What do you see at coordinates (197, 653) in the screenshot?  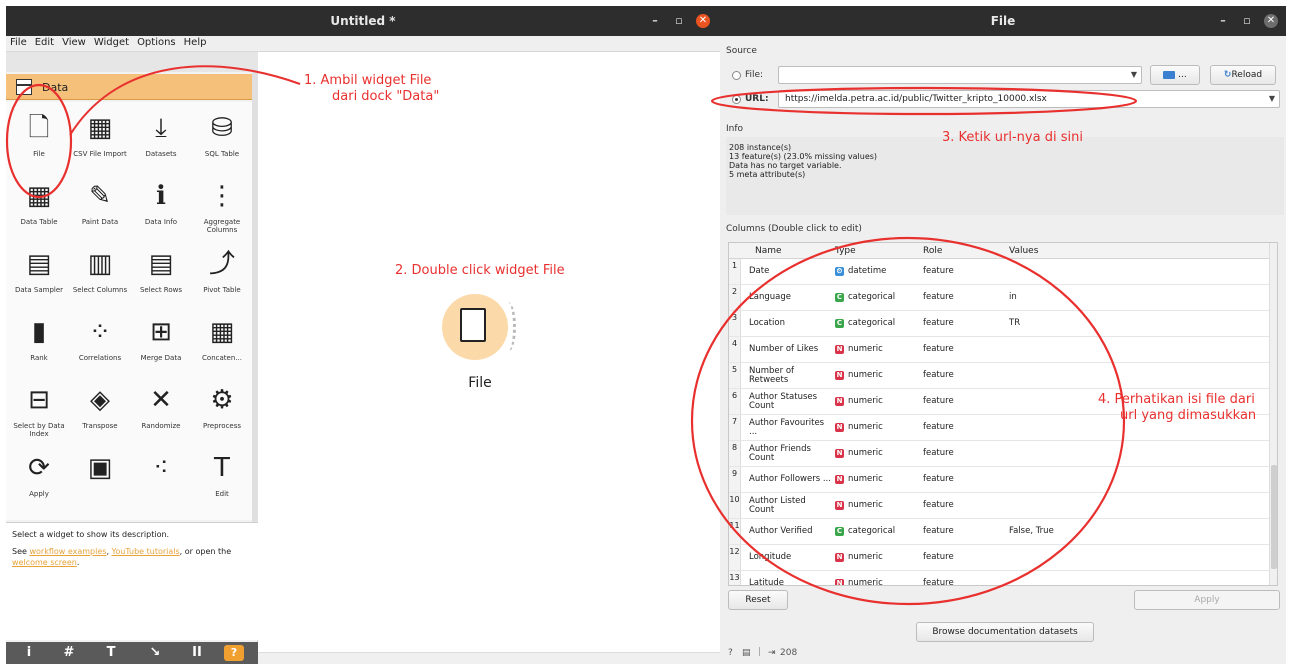 I see `pause-icon: II` at bounding box center [197, 653].